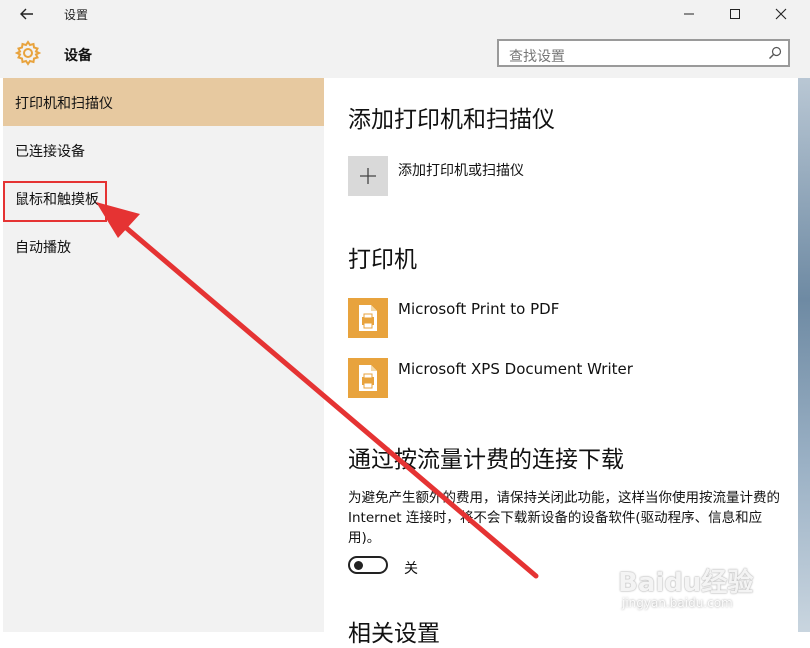 This screenshot has width=810, height=648. What do you see at coordinates (411, 569) in the screenshot?
I see `toggle-state-label: 关` at bounding box center [411, 569].